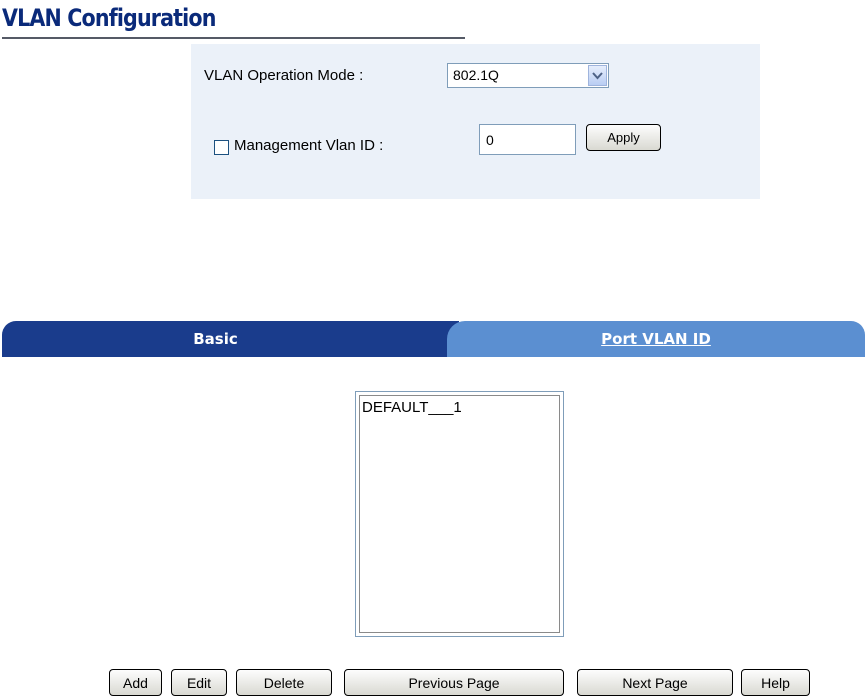 The width and height of the screenshot is (865, 696). Describe the element at coordinates (623, 137) in the screenshot. I see `apply-button: Apply` at that location.